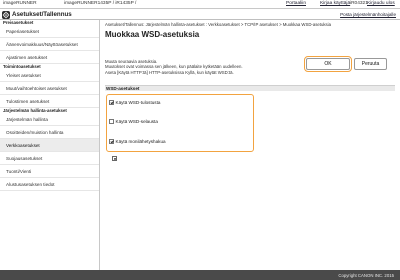 Image resolution: width=400 pixels, height=280 pixels. Describe the element at coordinates (138, 102) in the screenshot. I see `option-label: Käytä WSD-tulostusta` at that location.